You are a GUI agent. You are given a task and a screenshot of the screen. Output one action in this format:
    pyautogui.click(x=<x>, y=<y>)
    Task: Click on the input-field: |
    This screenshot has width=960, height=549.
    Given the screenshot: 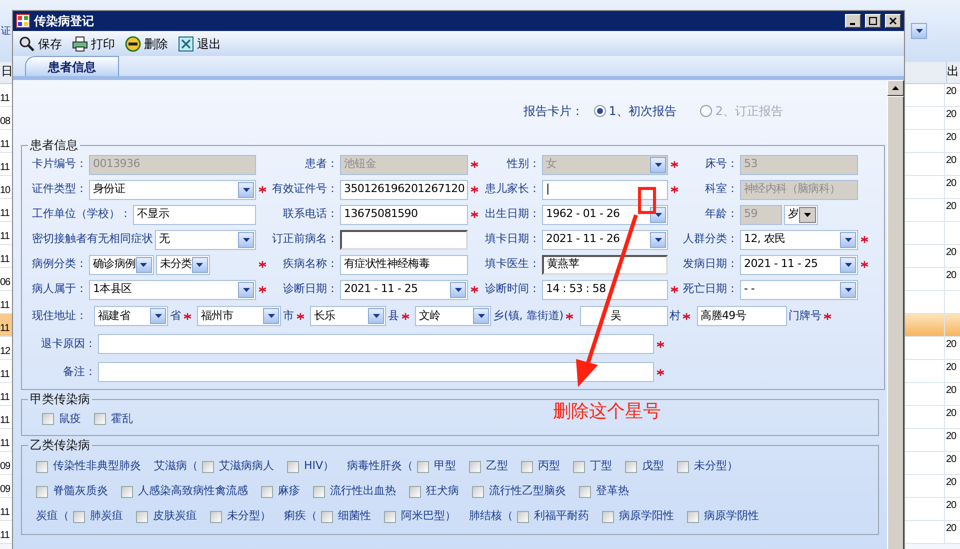 What is the action you would take?
    pyautogui.click(x=605, y=190)
    